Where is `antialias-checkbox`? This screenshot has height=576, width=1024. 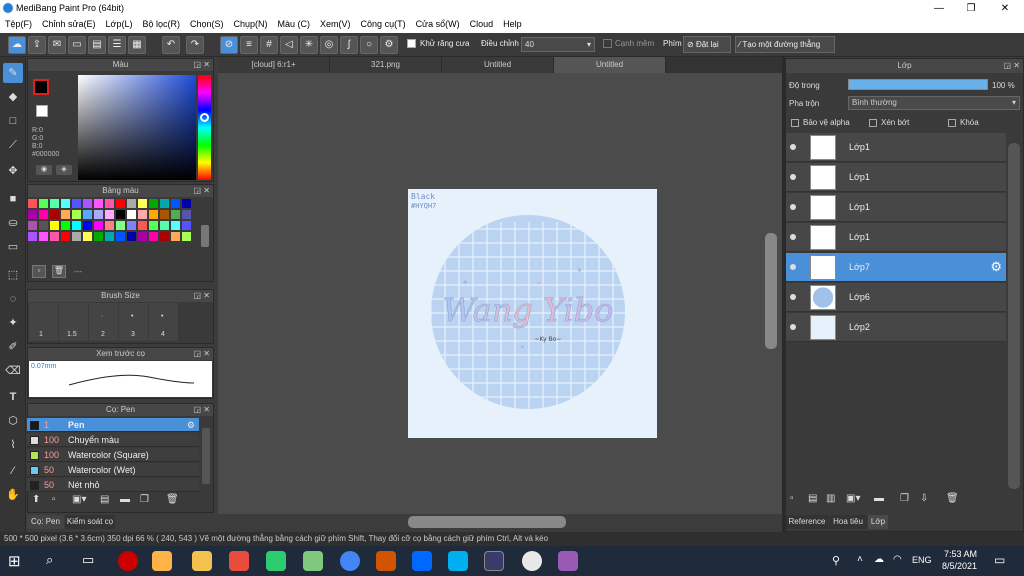
antialias-checkbox is located at coordinates (411, 43).